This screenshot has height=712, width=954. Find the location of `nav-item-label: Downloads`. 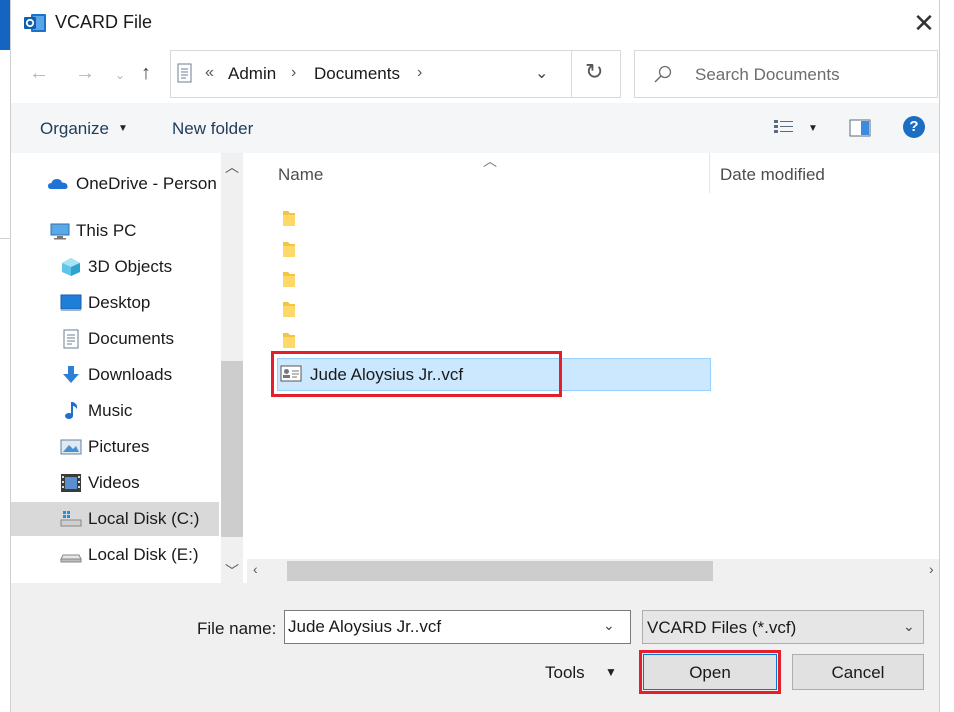

nav-item-label: Downloads is located at coordinates (130, 374).